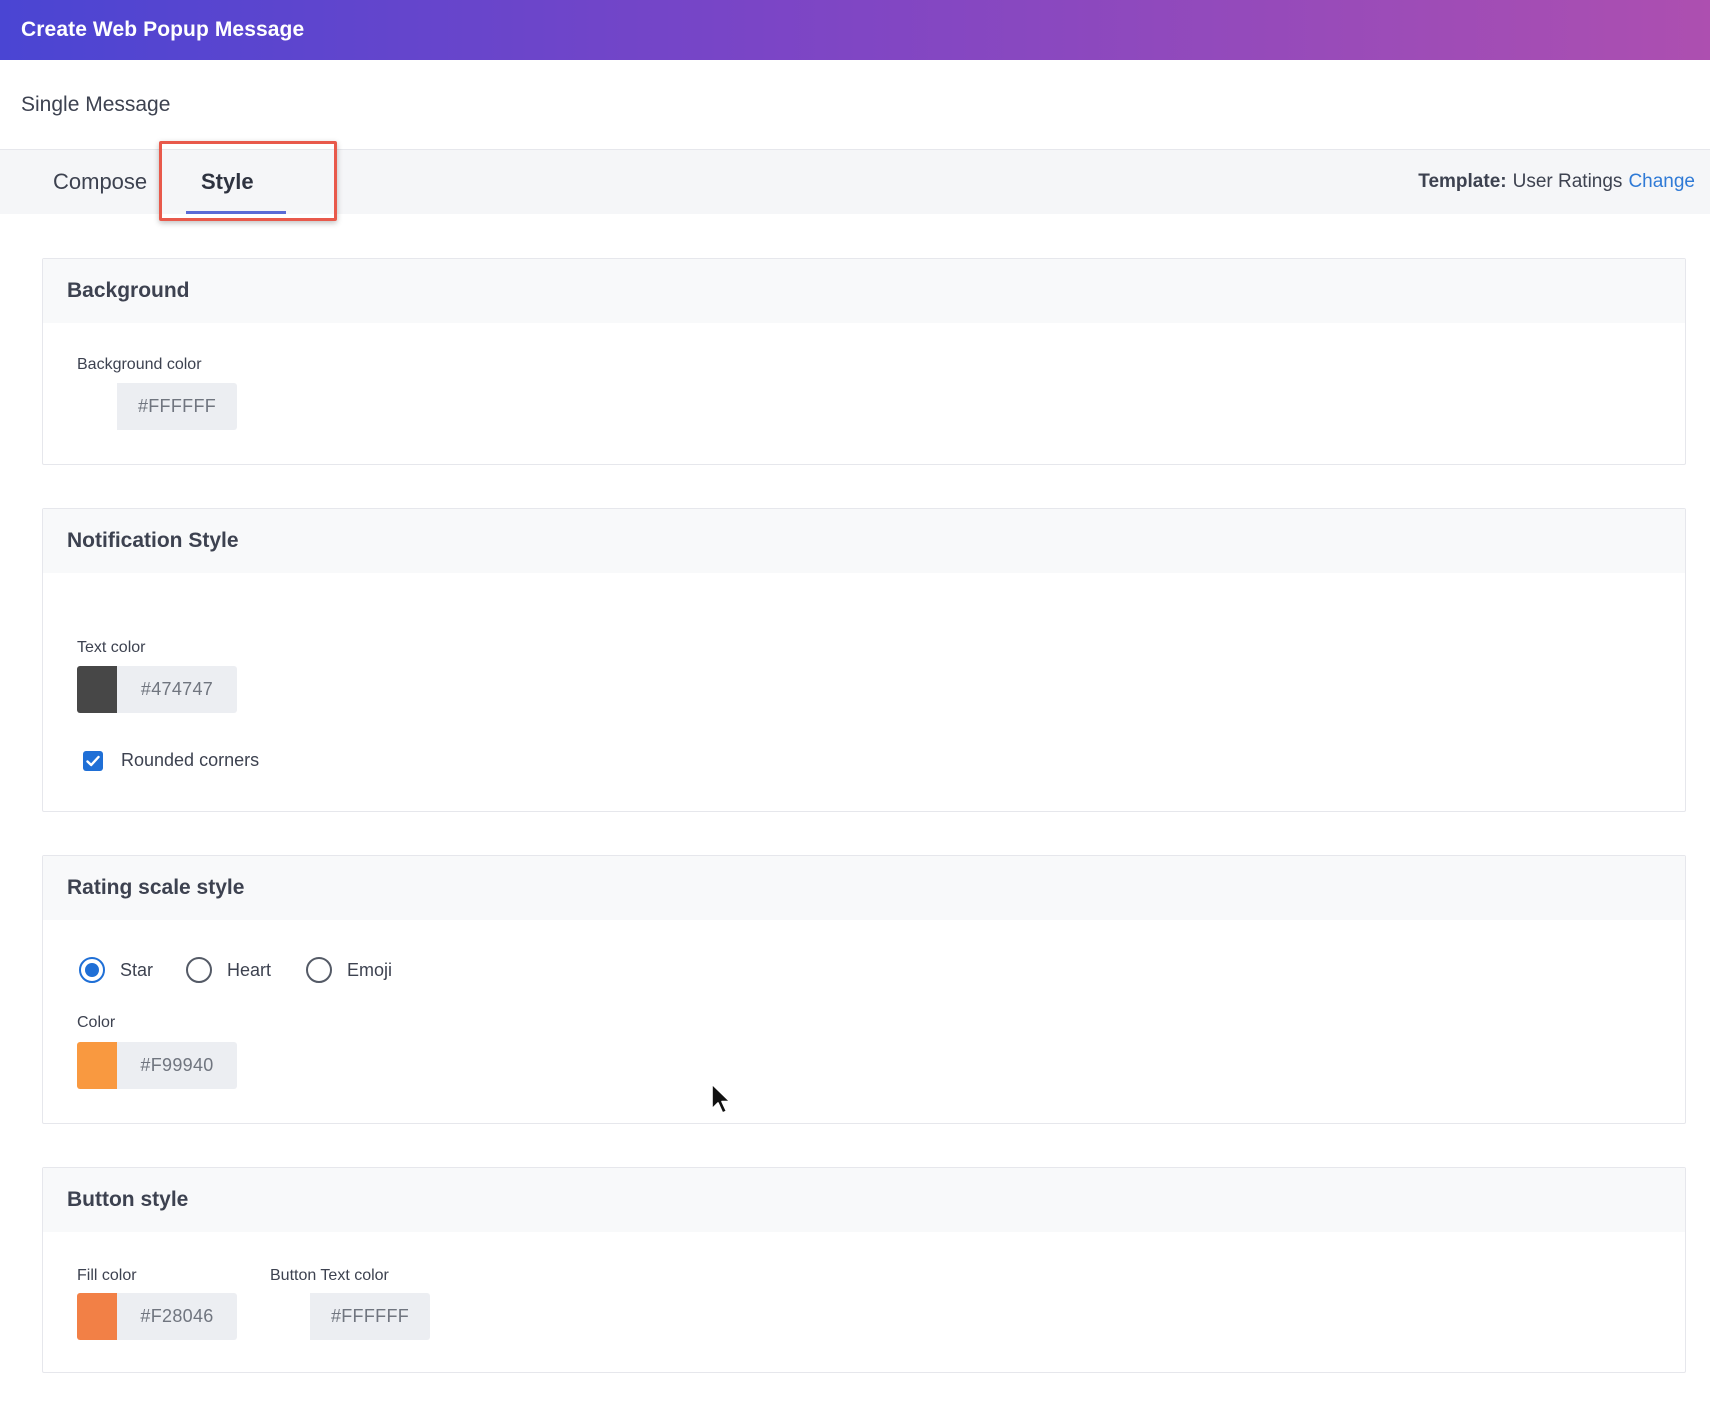 The image size is (1710, 1424). What do you see at coordinates (139, 364) in the screenshot?
I see `background-color-label: Background color` at bounding box center [139, 364].